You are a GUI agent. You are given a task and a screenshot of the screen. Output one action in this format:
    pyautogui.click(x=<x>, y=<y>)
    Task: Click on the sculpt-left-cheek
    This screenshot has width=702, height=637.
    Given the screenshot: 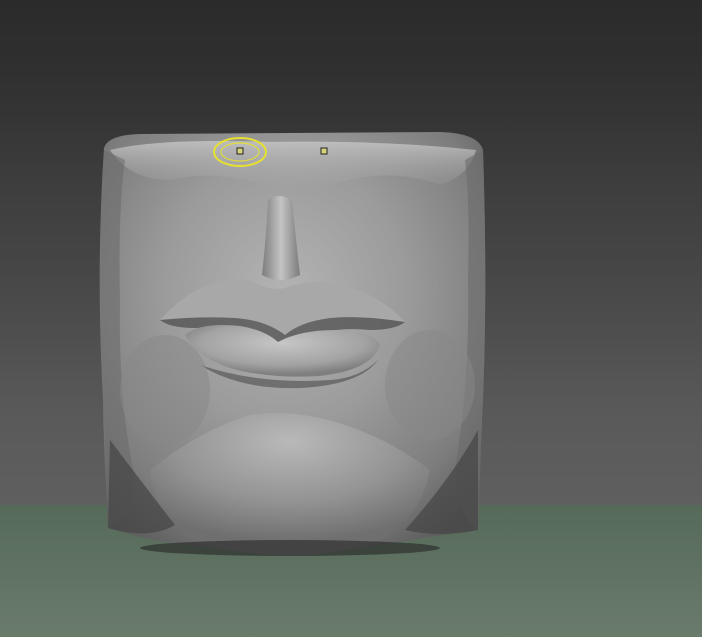 What is the action you would take?
    pyautogui.click(x=165, y=390)
    